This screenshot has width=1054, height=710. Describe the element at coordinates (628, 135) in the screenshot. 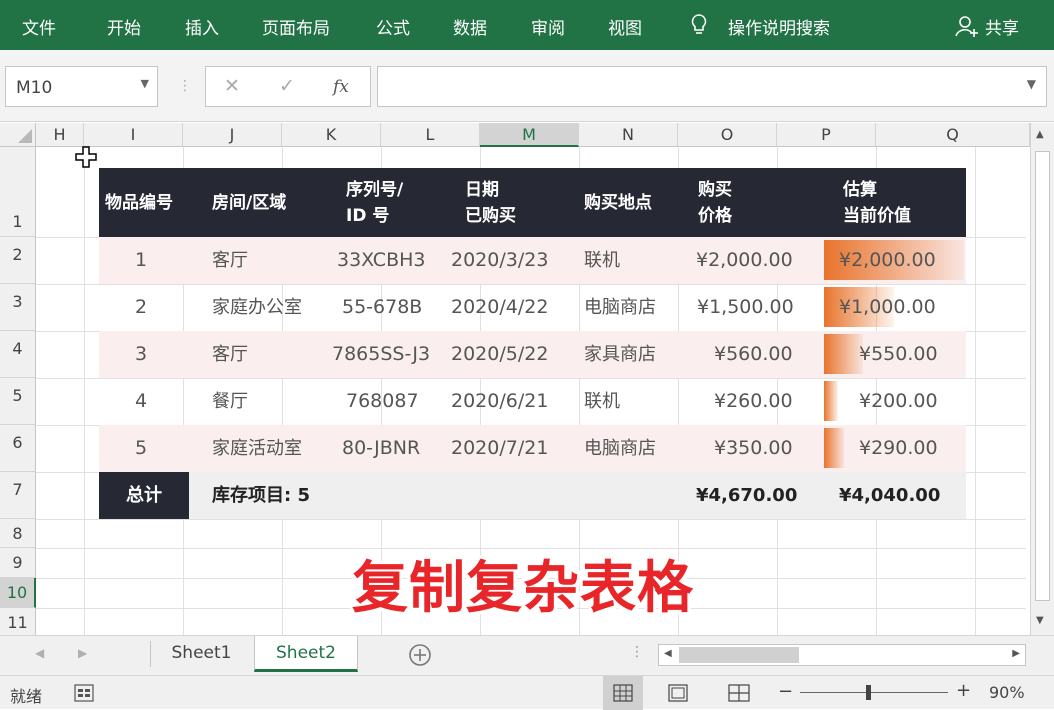

I see `column-header-n: N` at that location.